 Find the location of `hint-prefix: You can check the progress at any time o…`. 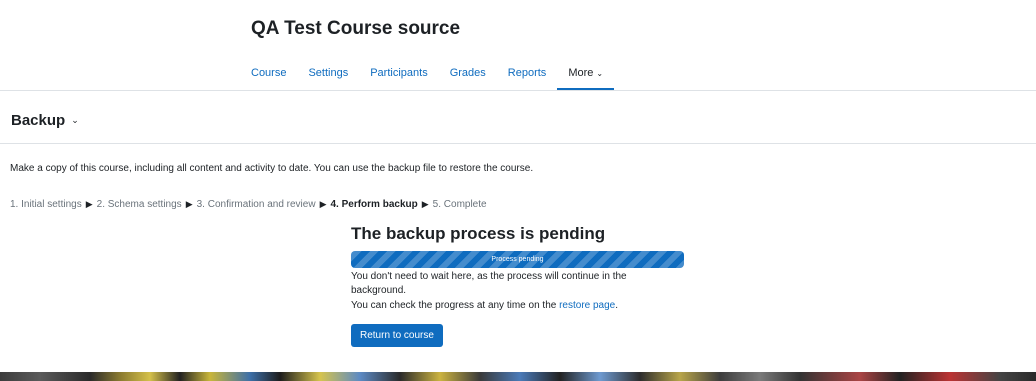

hint-prefix: You can check the progress at any time o… is located at coordinates (455, 305).